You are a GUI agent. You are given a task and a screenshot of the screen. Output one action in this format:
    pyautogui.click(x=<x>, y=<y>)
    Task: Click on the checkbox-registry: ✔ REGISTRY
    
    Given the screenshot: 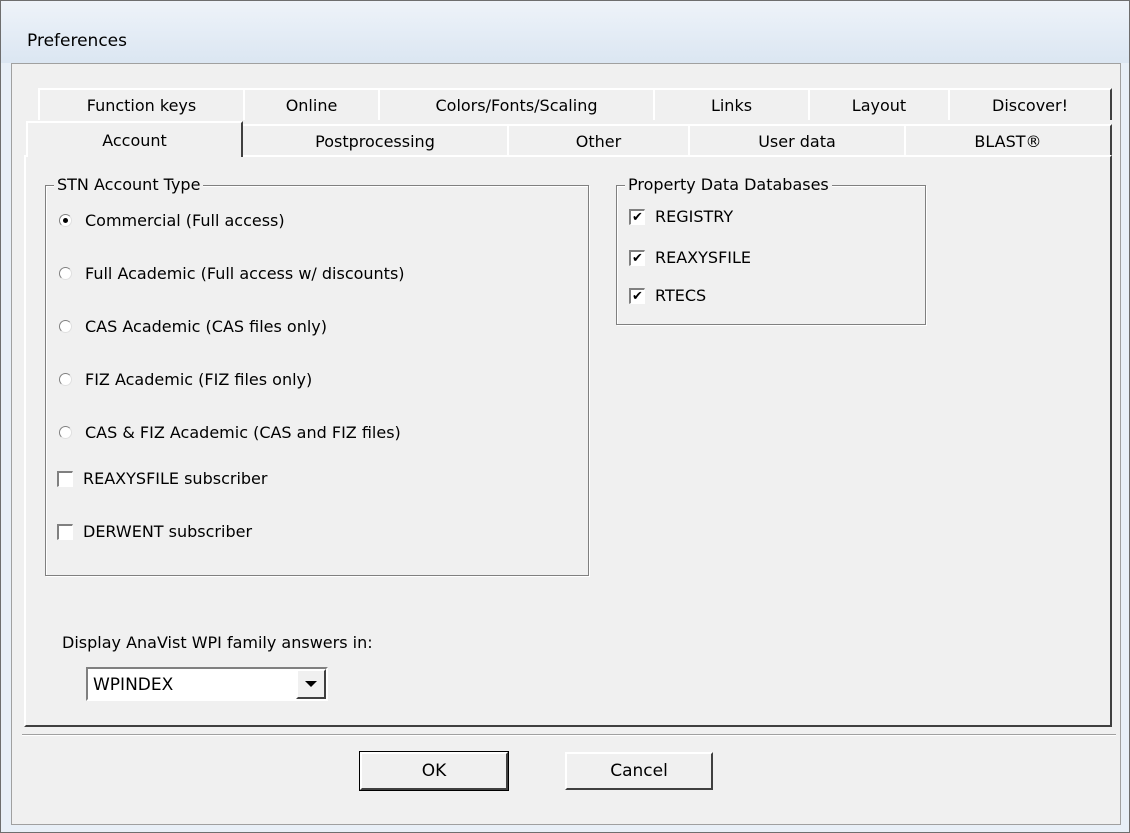 What is the action you would take?
    pyautogui.click(x=681, y=216)
    